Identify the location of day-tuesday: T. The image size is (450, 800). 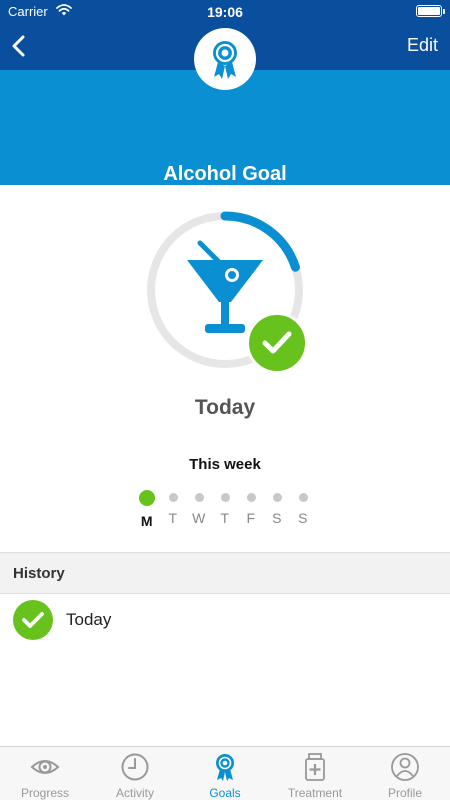
(173, 508).